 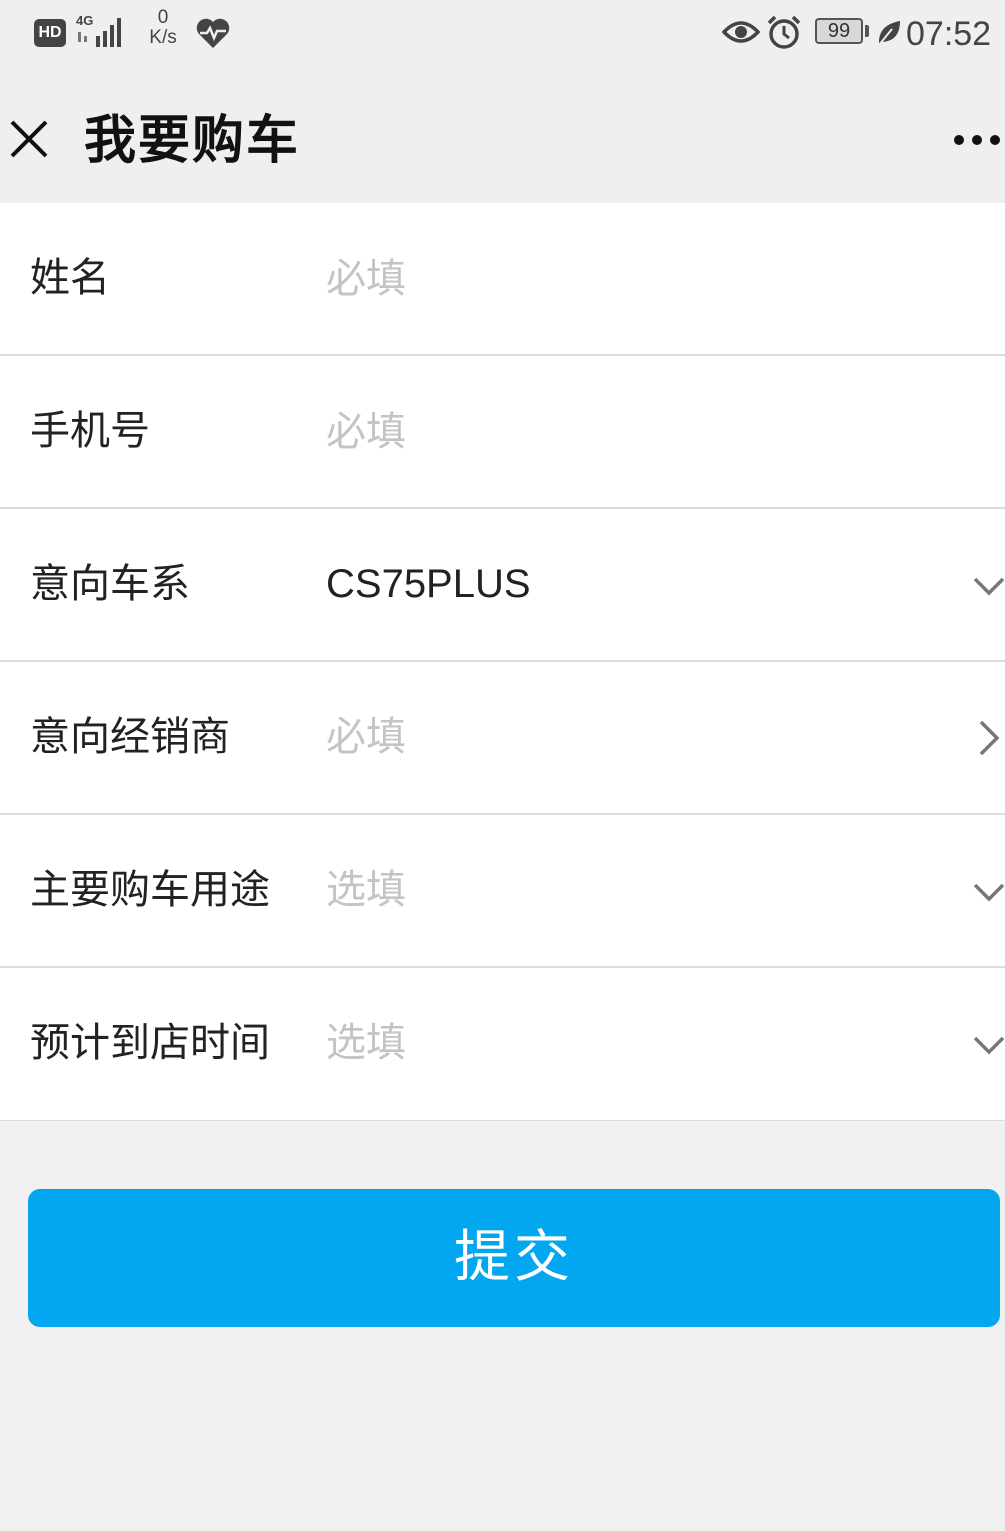 What do you see at coordinates (646, 431) in the screenshot?
I see `phone-input` at bounding box center [646, 431].